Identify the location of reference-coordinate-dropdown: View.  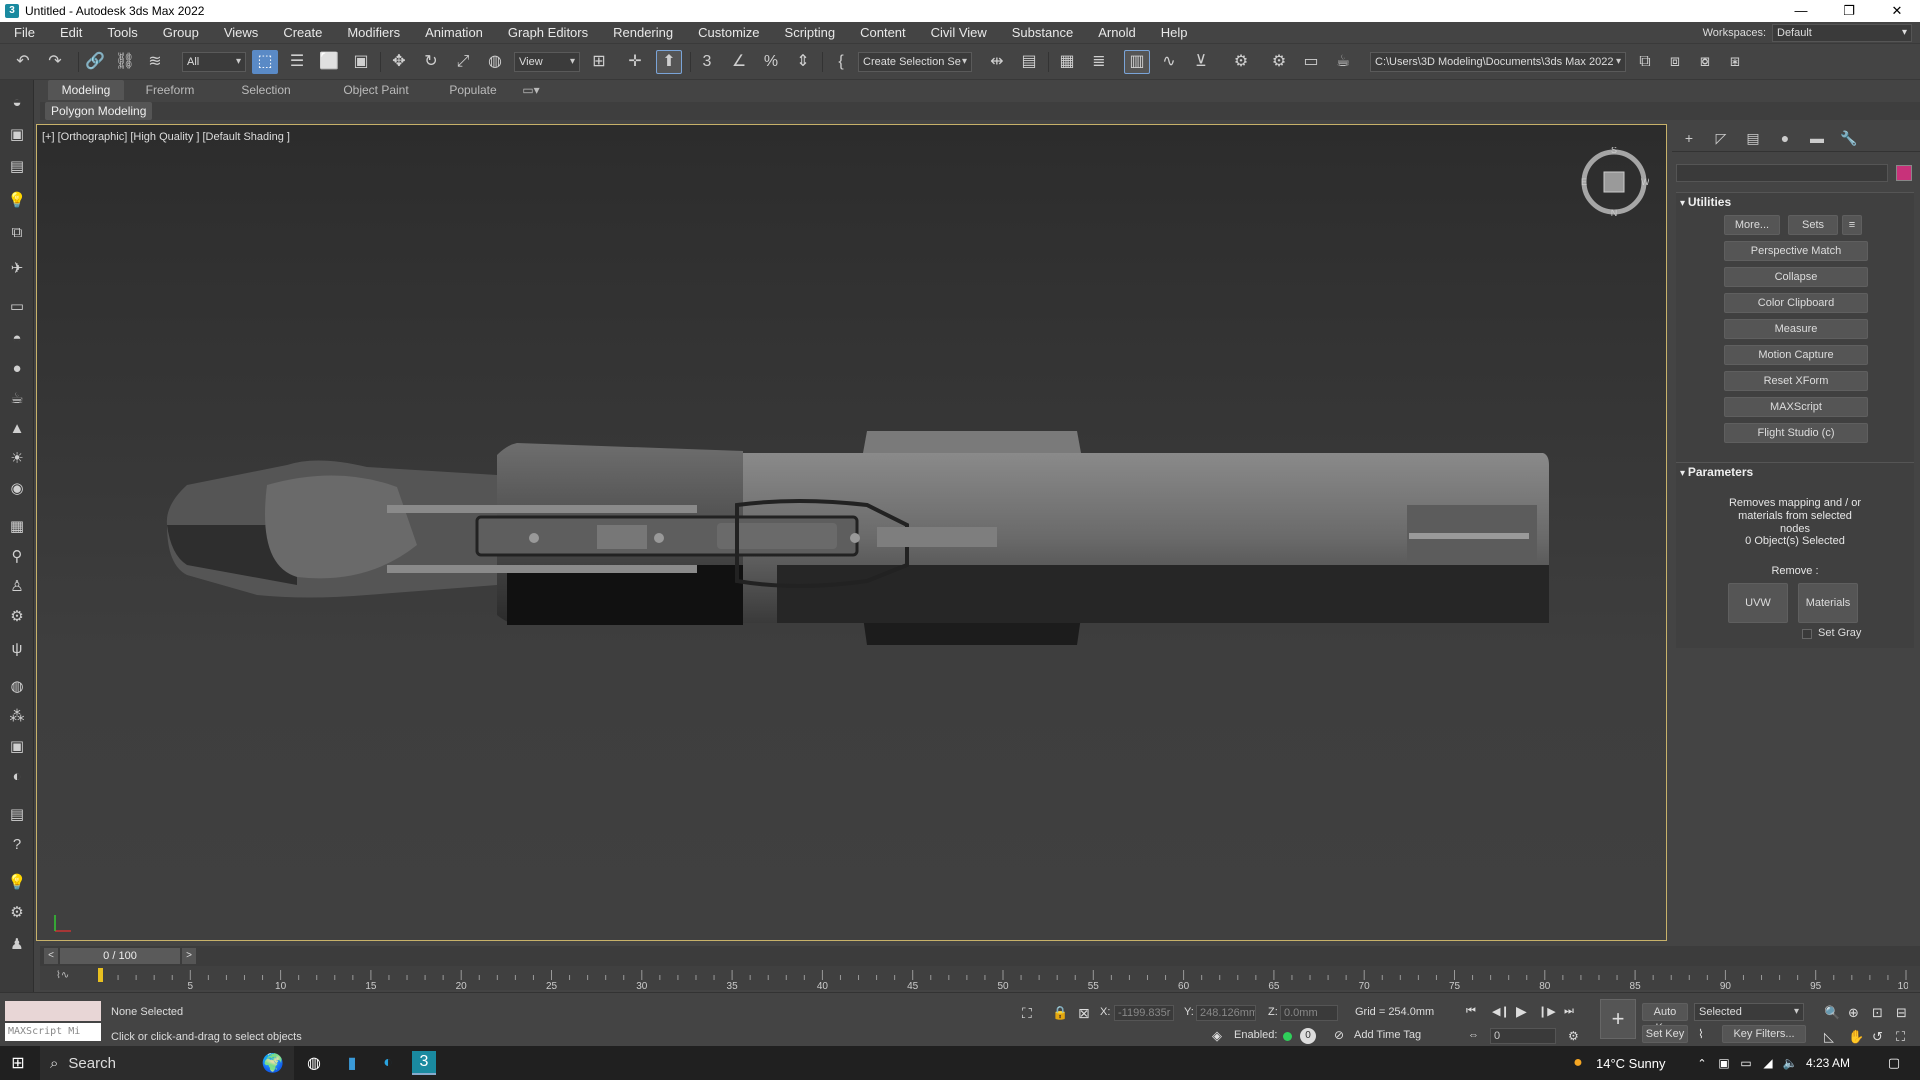
(547, 62).